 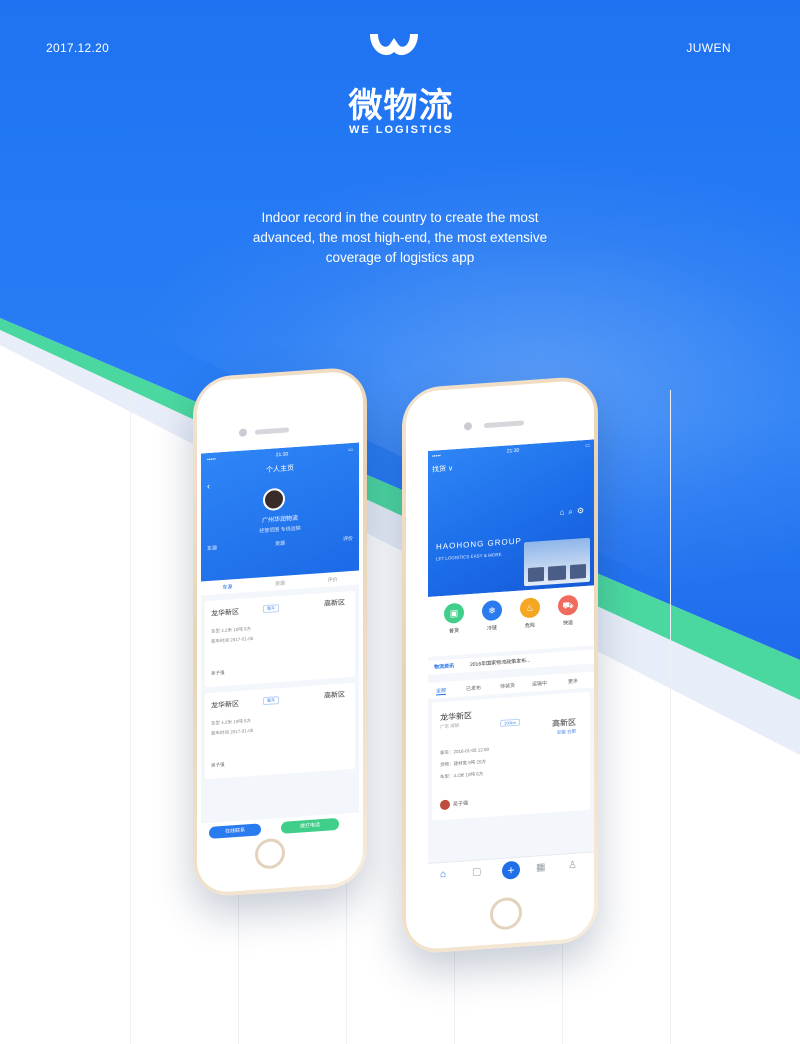 I want to click on call-button: 拨打电话, so click(x=310, y=825).